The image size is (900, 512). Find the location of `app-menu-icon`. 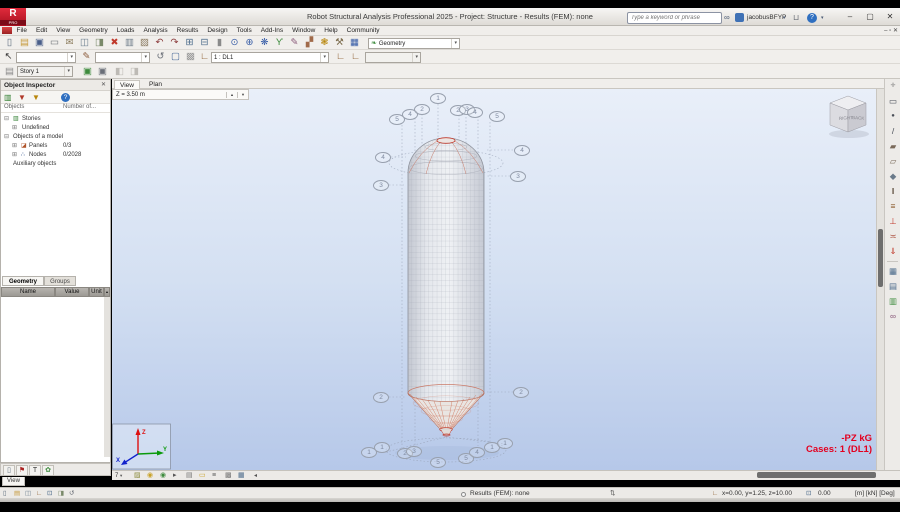

app-menu-icon is located at coordinates (7, 30).